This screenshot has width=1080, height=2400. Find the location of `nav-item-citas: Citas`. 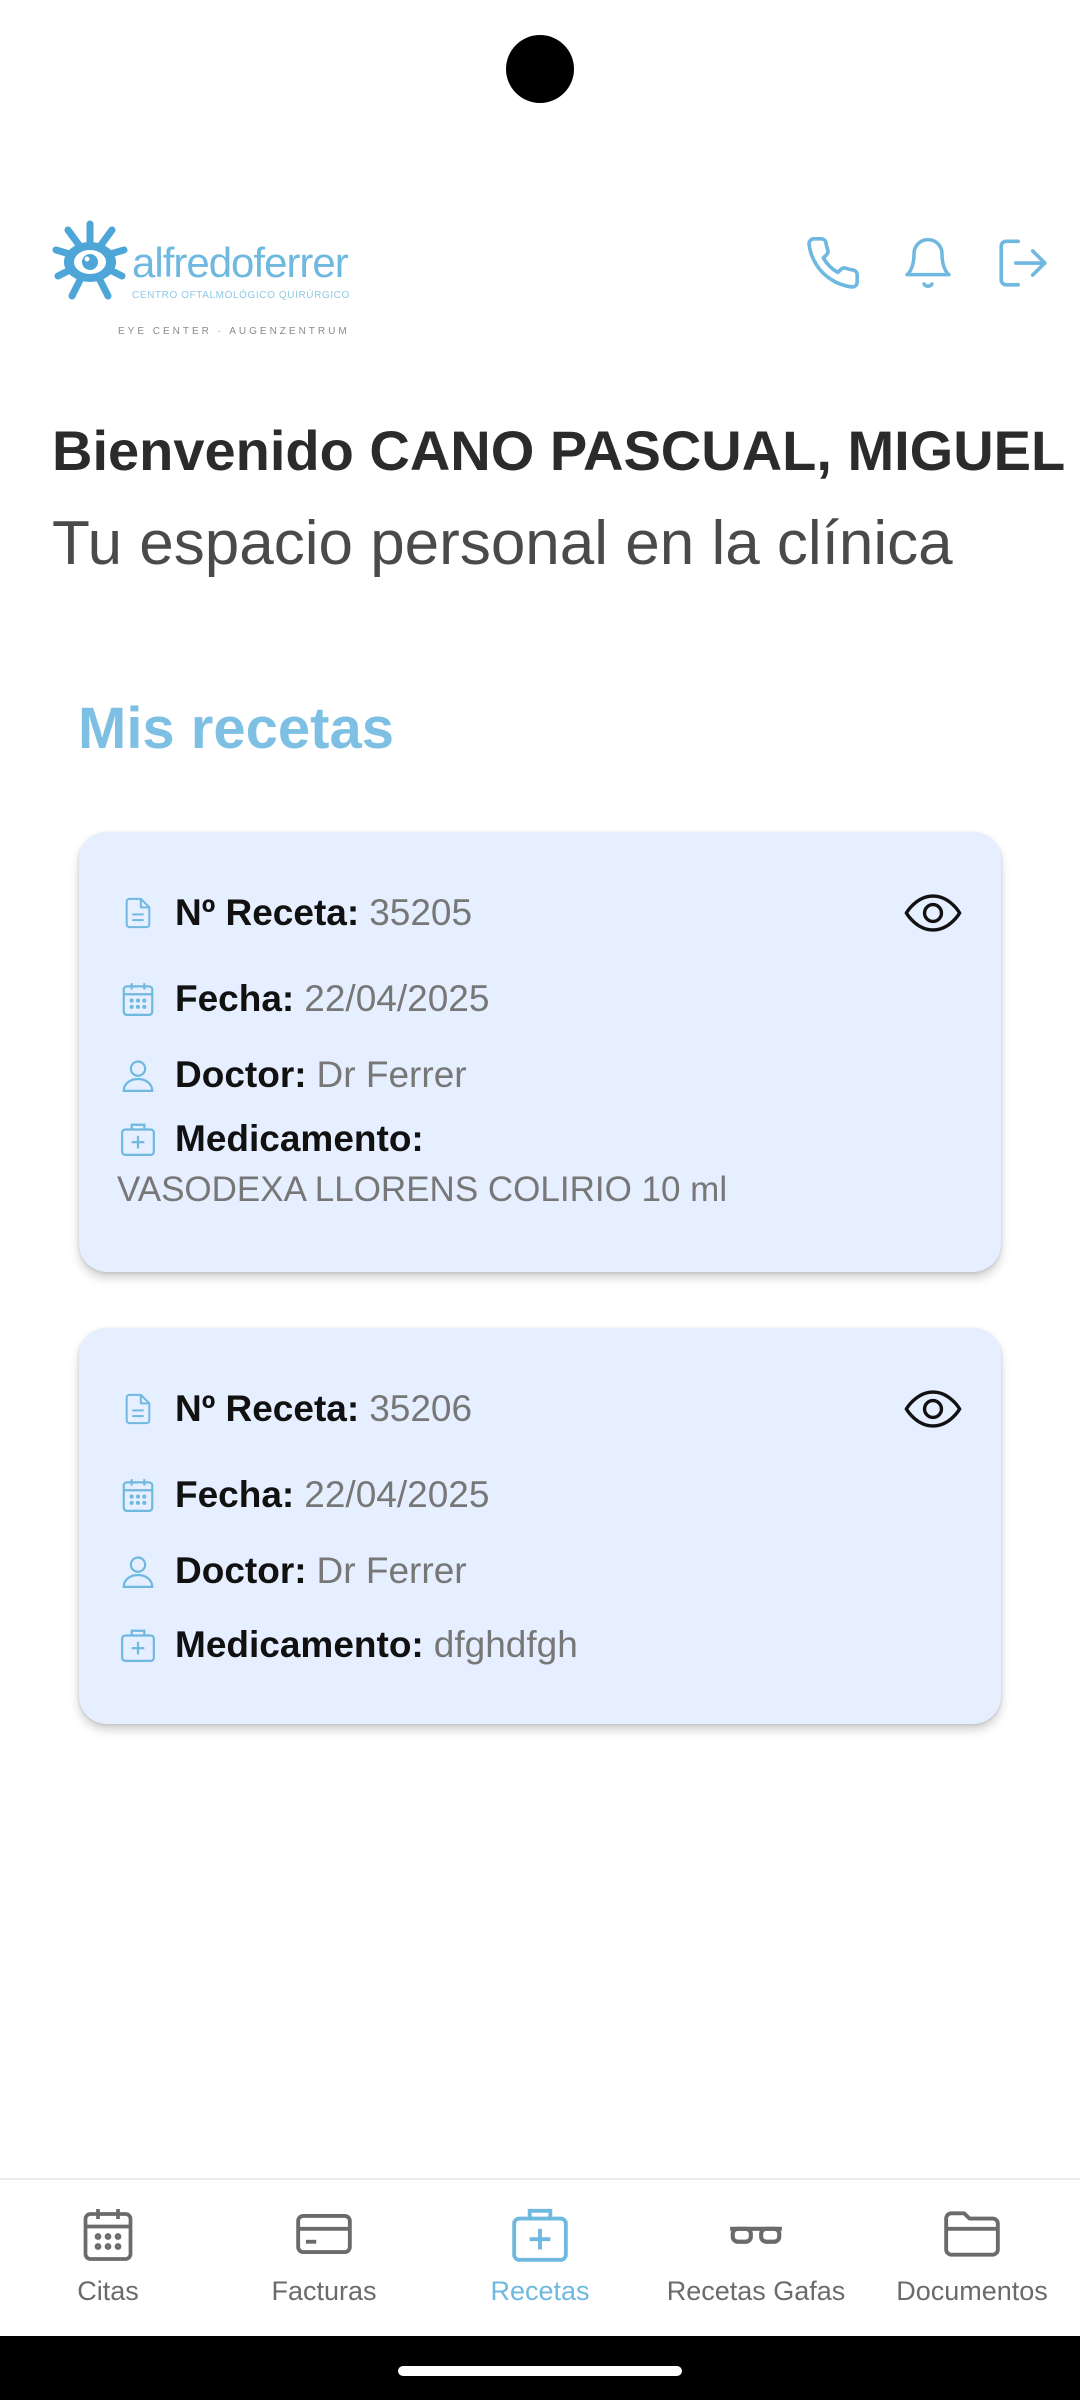

nav-item-citas: Citas is located at coordinates (108, 2258).